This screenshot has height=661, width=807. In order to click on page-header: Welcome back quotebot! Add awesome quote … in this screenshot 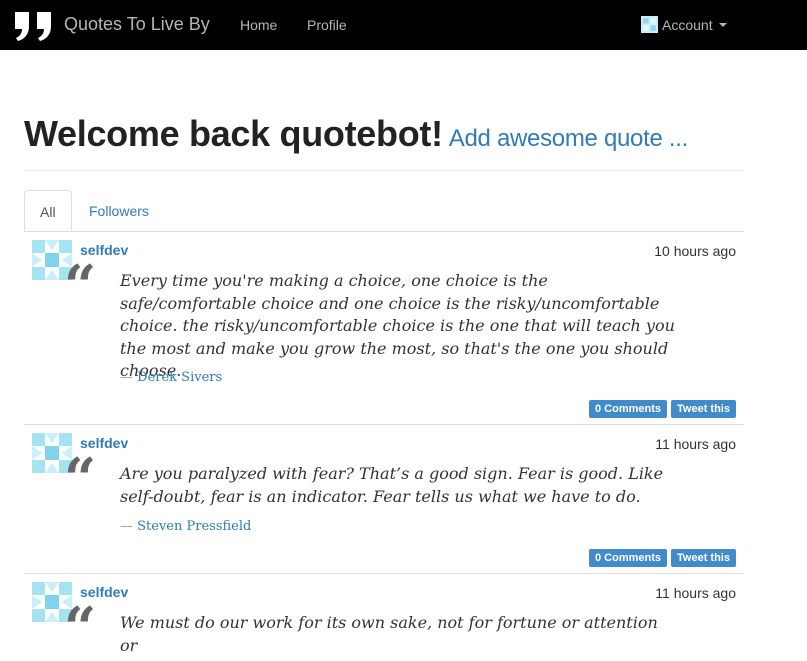, I will do `click(384, 141)`.